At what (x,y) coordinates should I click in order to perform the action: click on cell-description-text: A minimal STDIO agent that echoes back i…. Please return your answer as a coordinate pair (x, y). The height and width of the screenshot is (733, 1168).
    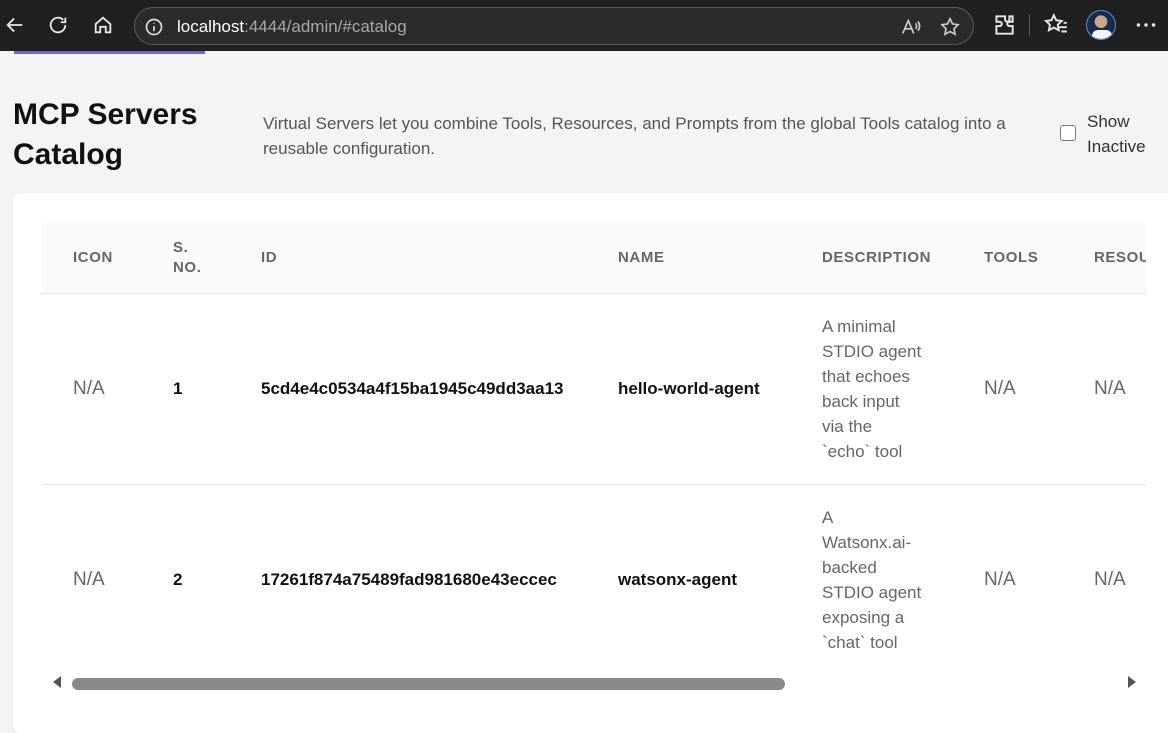
    Looking at the image, I should click on (872, 388).